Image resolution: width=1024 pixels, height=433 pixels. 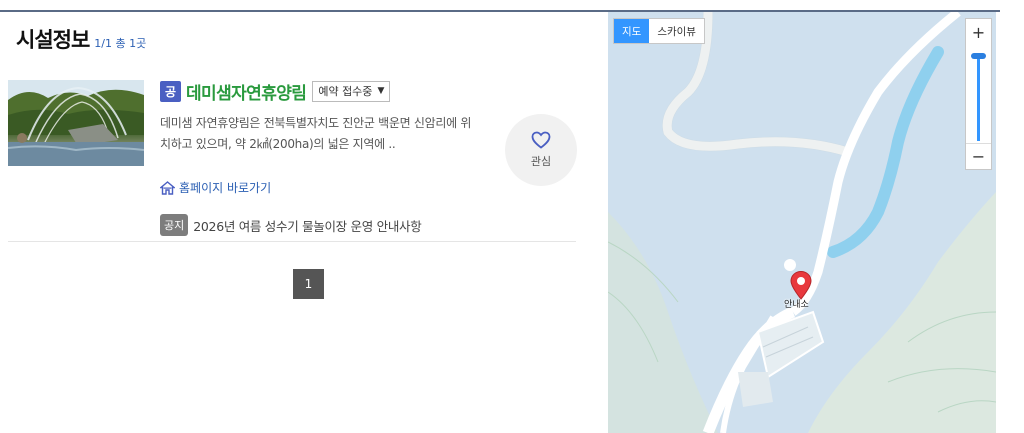 What do you see at coordinates (801, 285) in the screenshot?
I see `map-marker-icon` at bounding box center [801, 285].